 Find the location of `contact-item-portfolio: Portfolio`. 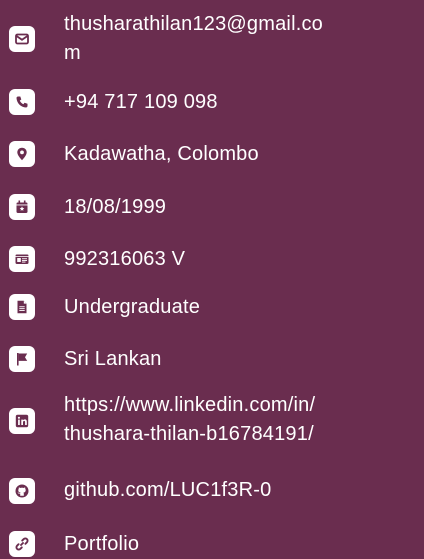

contact-item-portfolio: Portfolio is located at coordinates (212, 544).